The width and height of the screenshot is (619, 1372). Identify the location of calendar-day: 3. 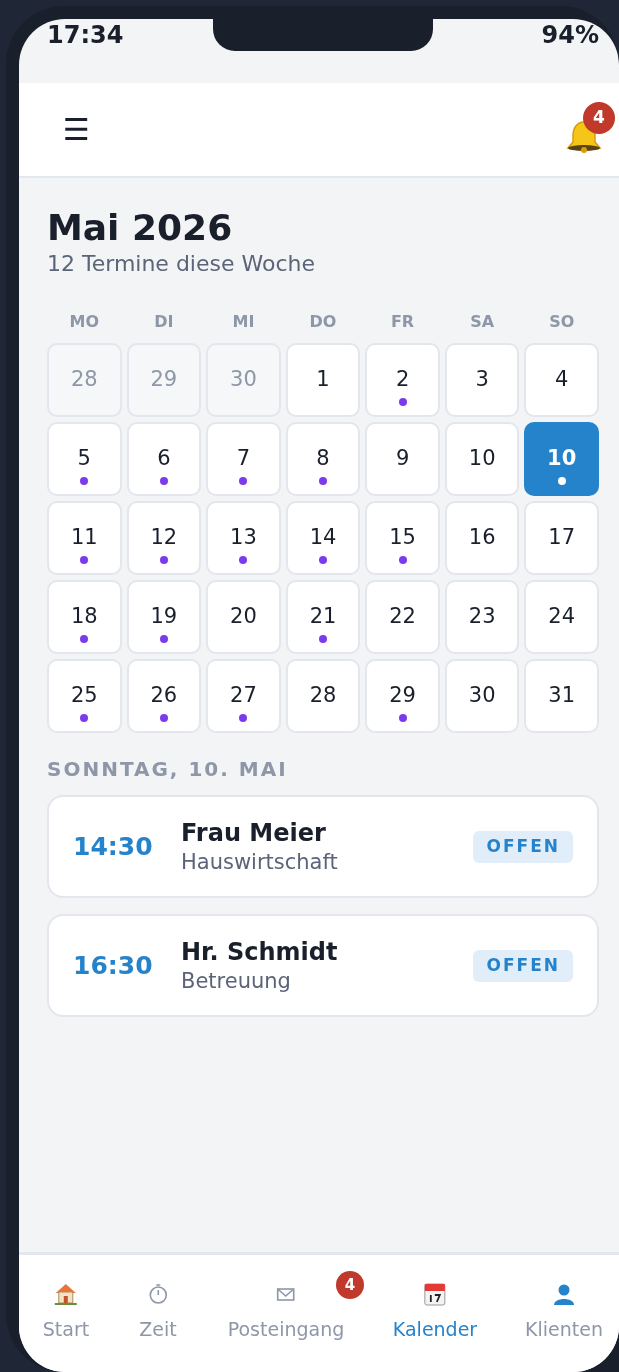
(482, 380).